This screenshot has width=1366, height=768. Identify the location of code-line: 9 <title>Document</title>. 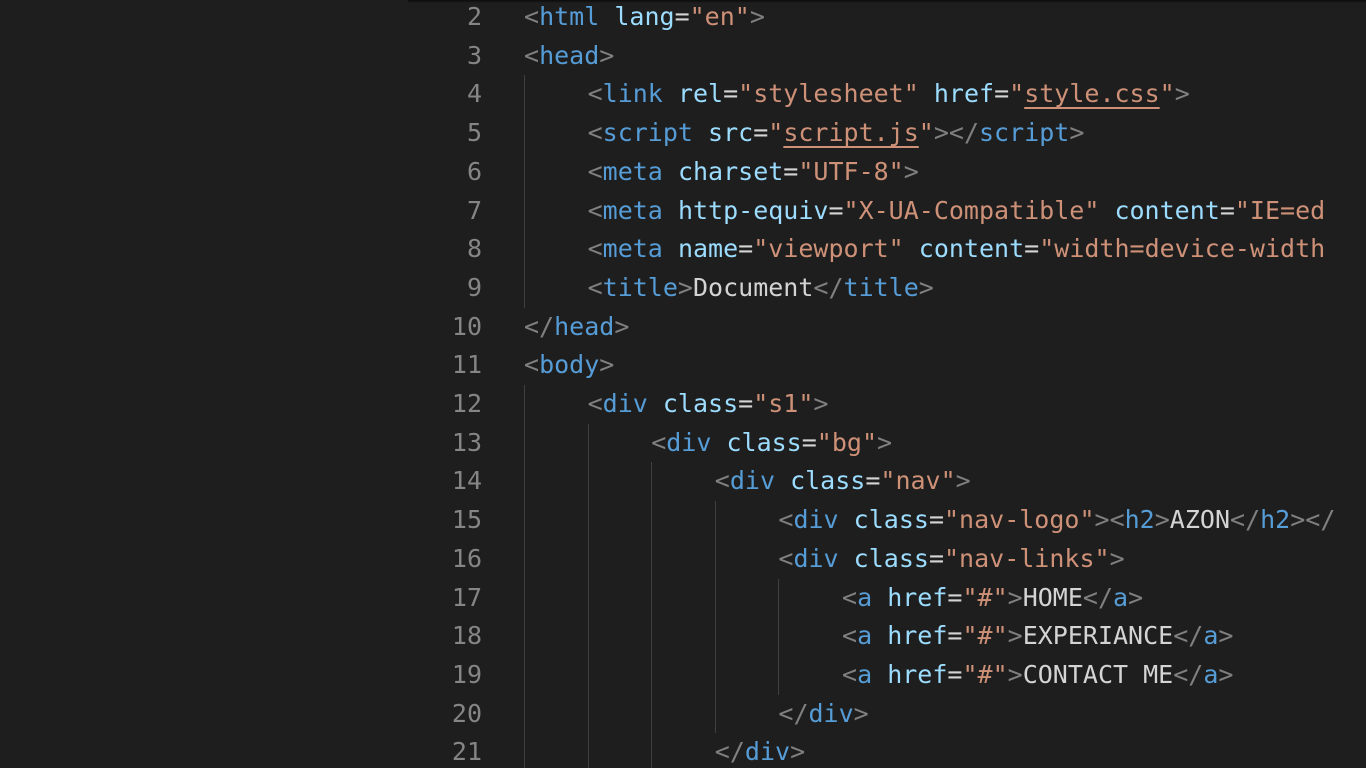
(887, 288).